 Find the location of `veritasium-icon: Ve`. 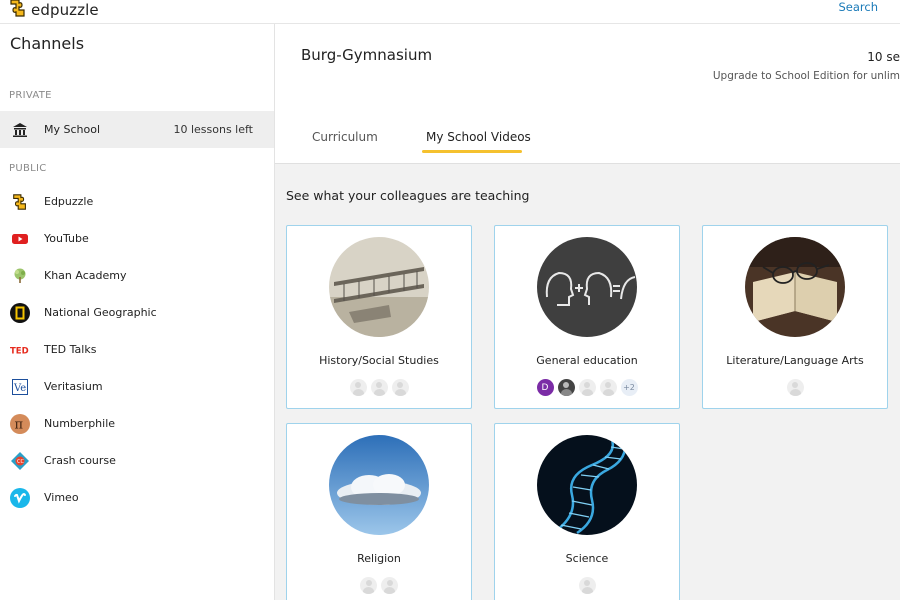

veritasium-icon: Ve is located at coordinates (20, 387).